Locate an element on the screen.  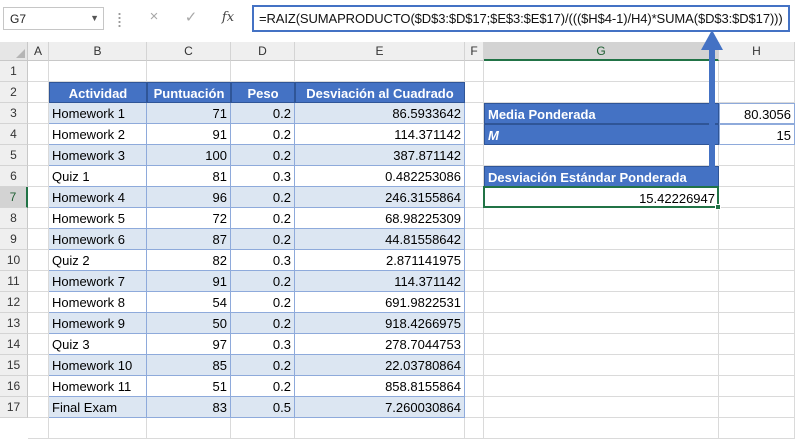
row-header-15: 15 is located at coordinates (14, 365).